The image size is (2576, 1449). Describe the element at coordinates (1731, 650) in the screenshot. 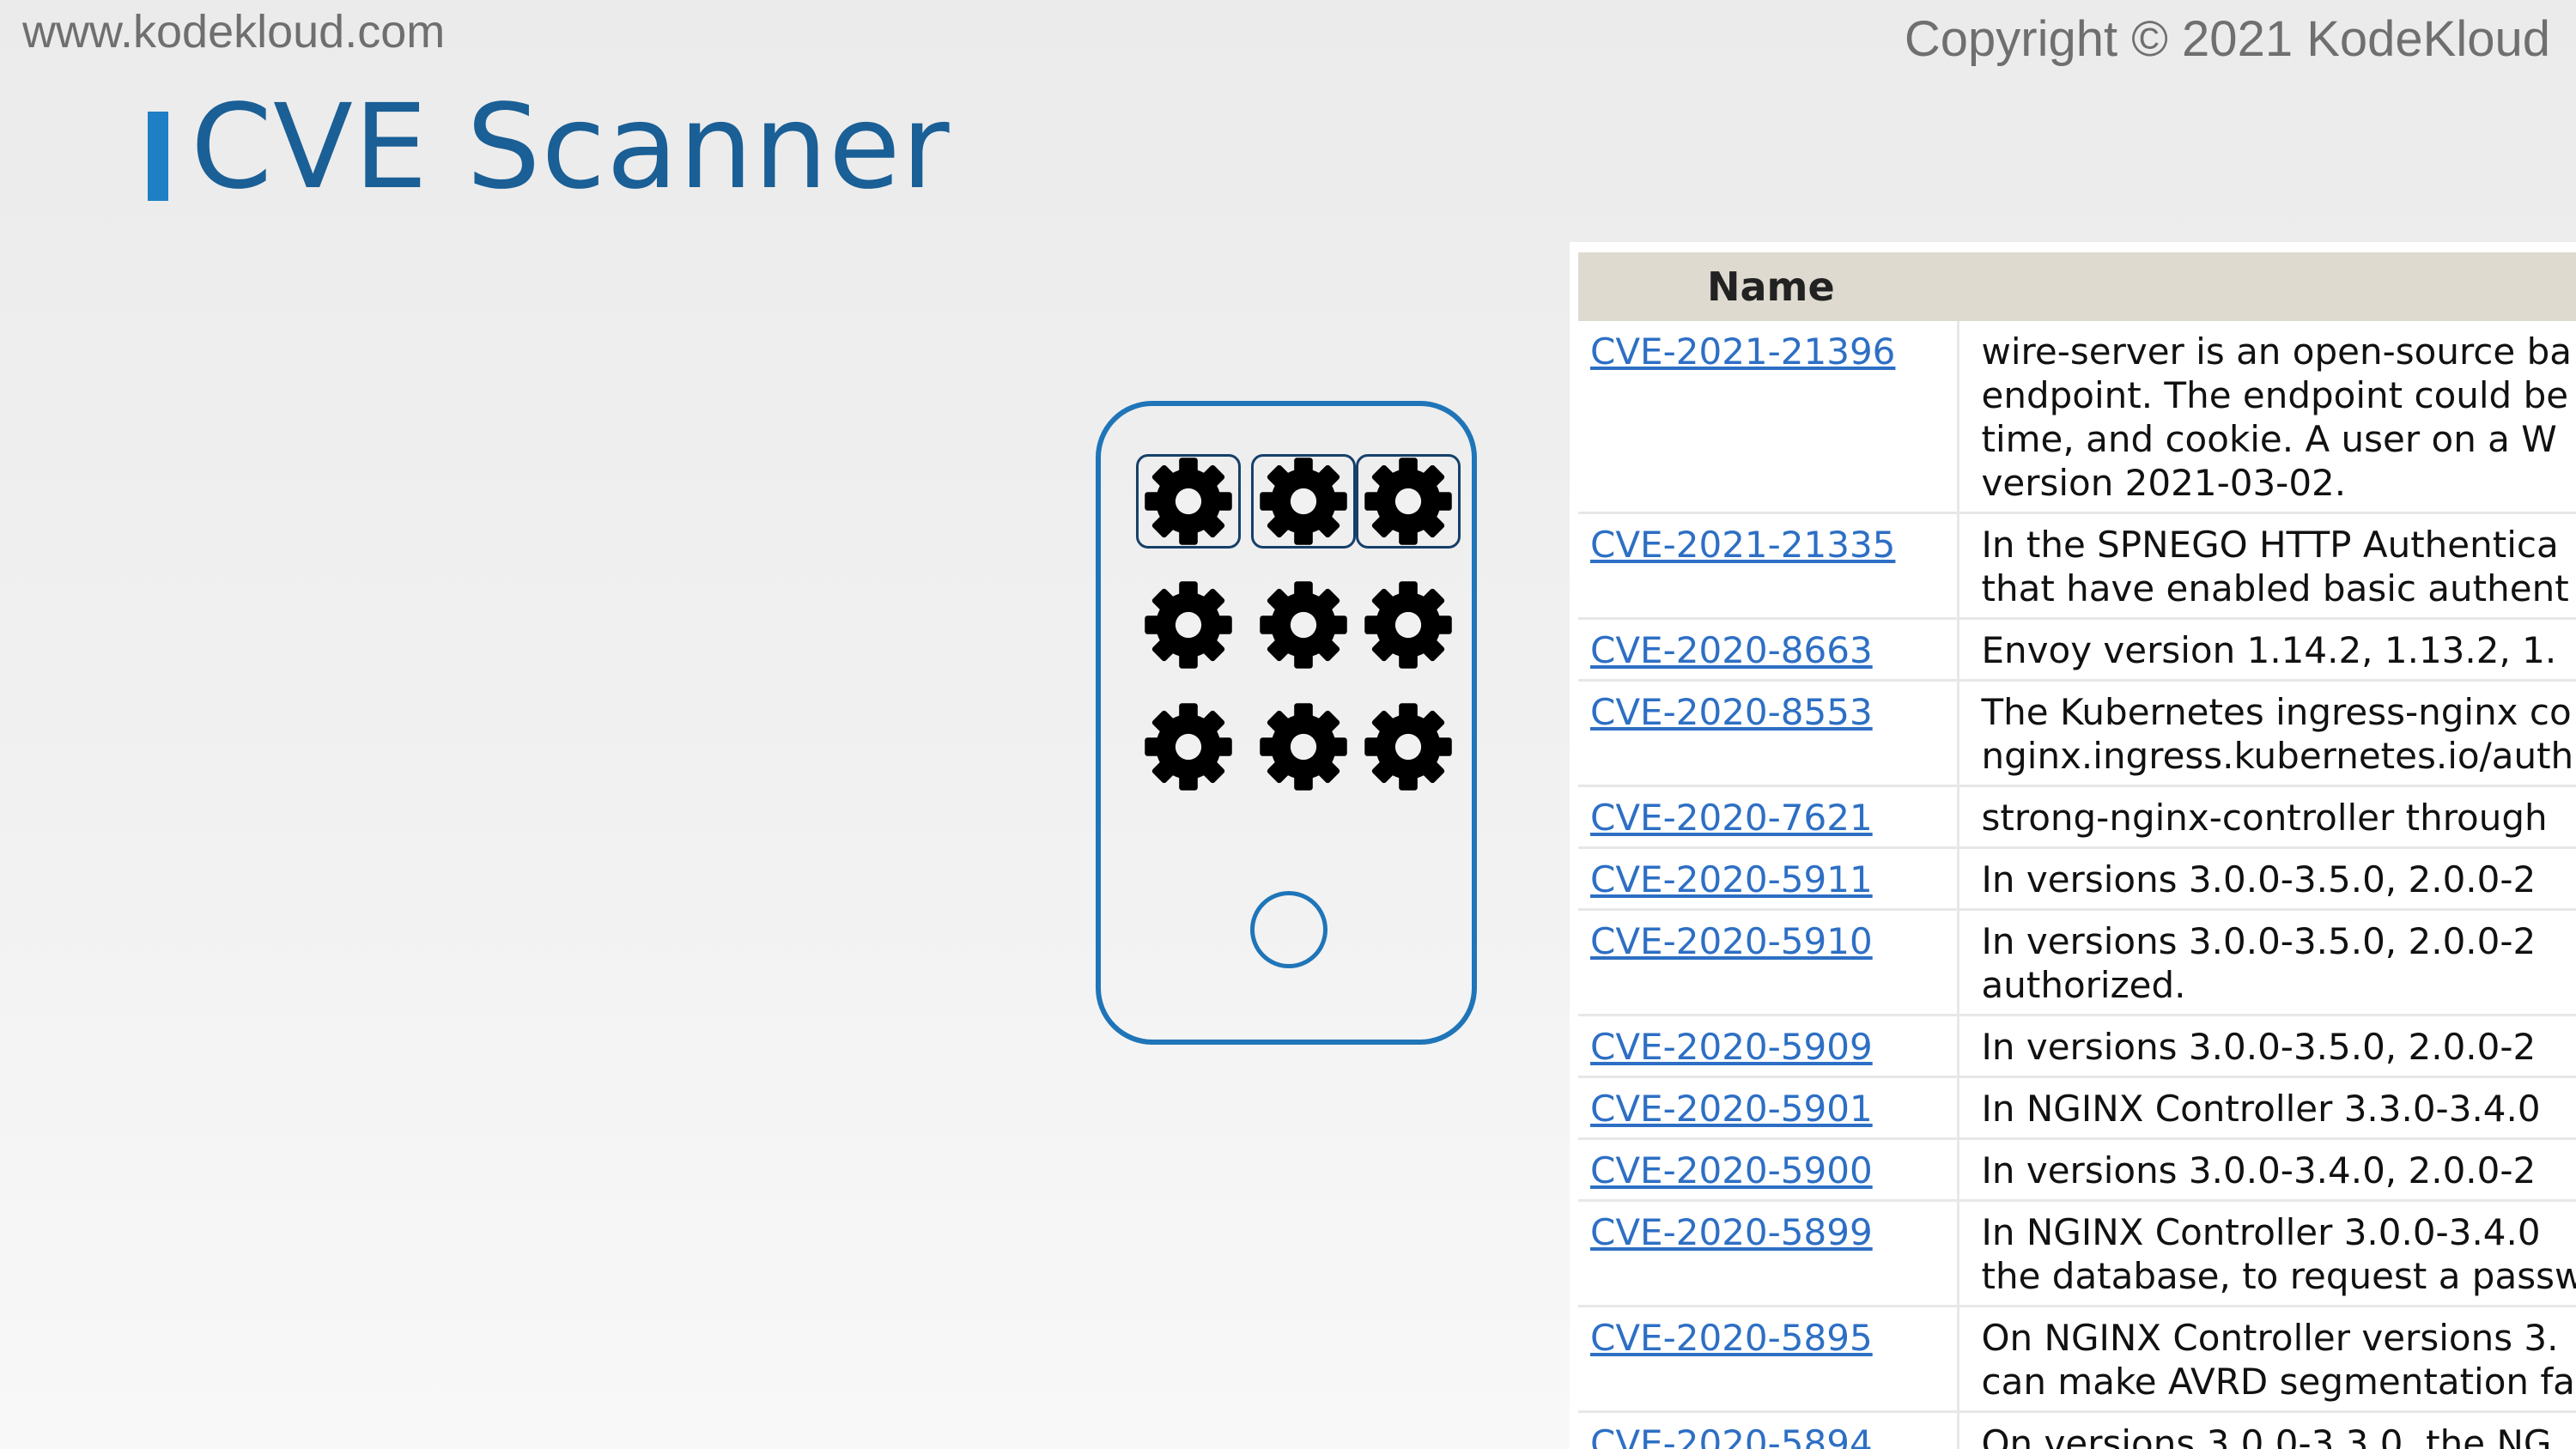

I see `cve-link: CVE-2020-8663` at that location.